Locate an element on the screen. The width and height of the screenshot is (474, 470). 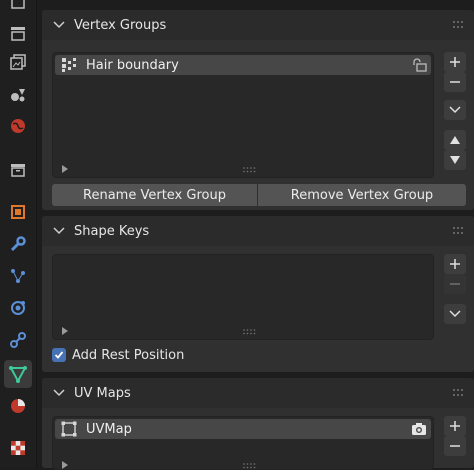
move-up-button is located at coordinates (455, 140).